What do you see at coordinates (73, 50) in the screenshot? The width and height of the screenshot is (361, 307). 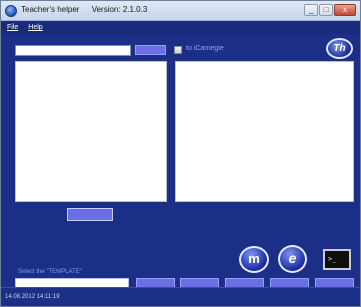 I see `search-input` at bounding box center [73, 50].